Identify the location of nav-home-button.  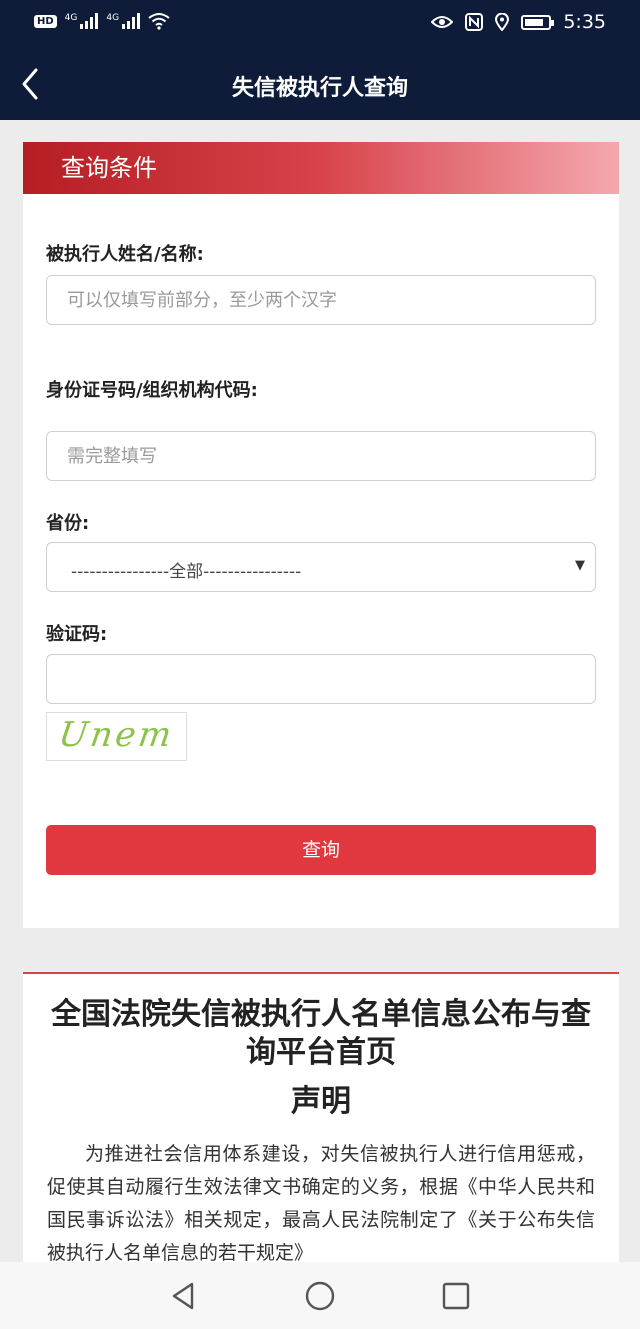
(320, 1296).